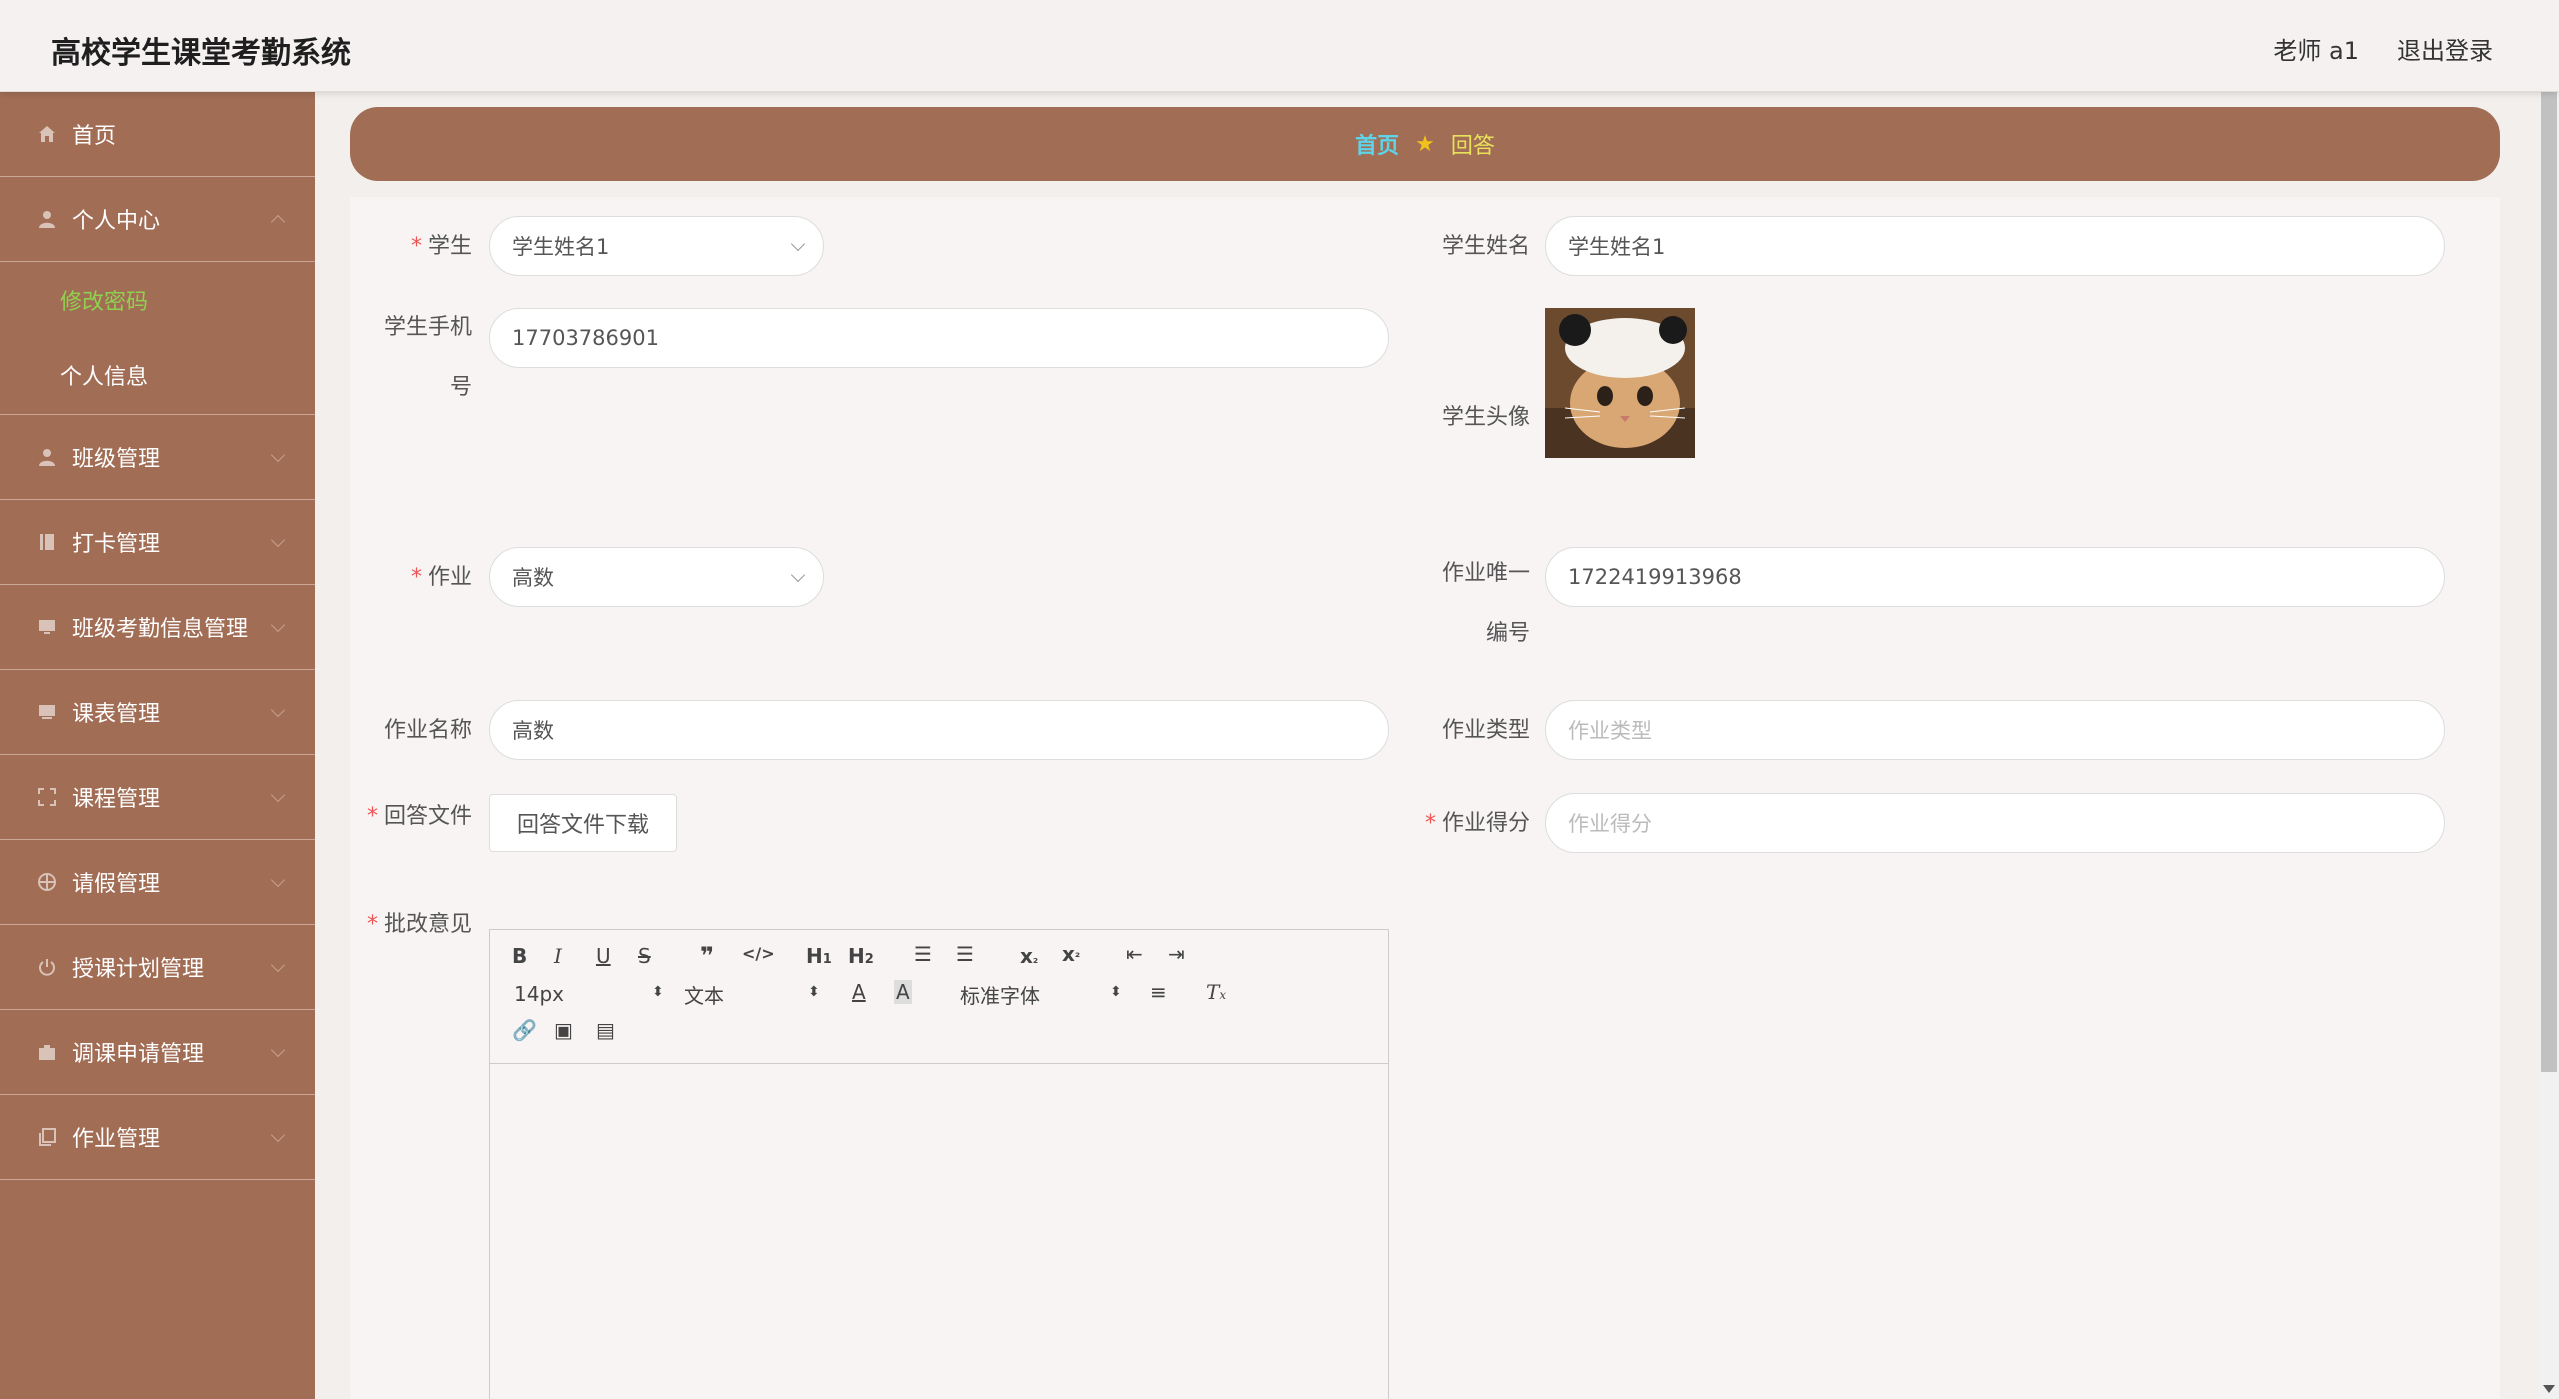 The height and width of the screenshot is (1399, 2559). I want to click on homework-id-label: 作业唯一编号, so click(1485, 603).